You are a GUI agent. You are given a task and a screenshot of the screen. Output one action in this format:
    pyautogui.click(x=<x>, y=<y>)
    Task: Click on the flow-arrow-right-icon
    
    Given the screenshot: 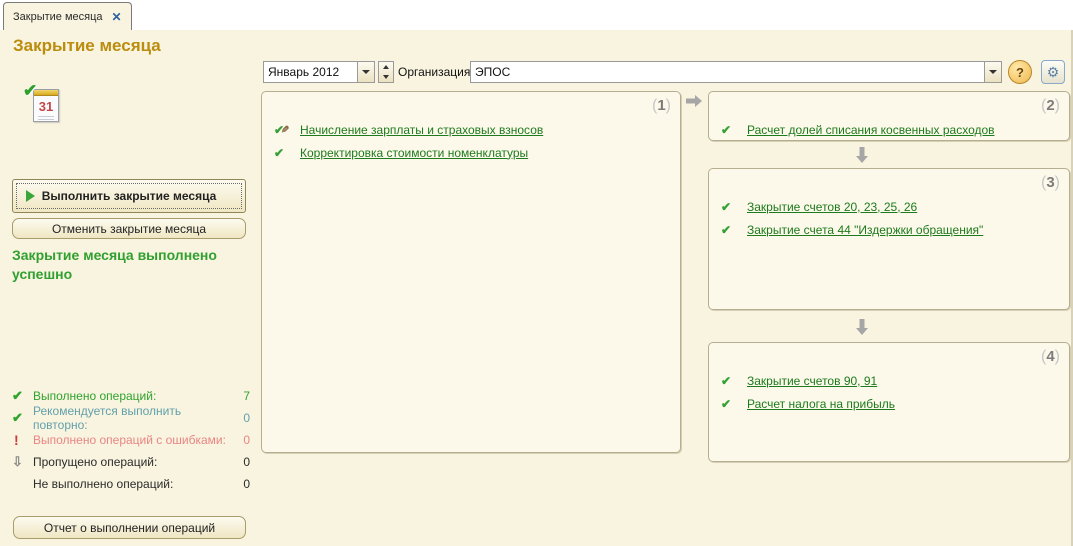 What is the action you would take?
    pyautogui.click(x=694, y=101)
    